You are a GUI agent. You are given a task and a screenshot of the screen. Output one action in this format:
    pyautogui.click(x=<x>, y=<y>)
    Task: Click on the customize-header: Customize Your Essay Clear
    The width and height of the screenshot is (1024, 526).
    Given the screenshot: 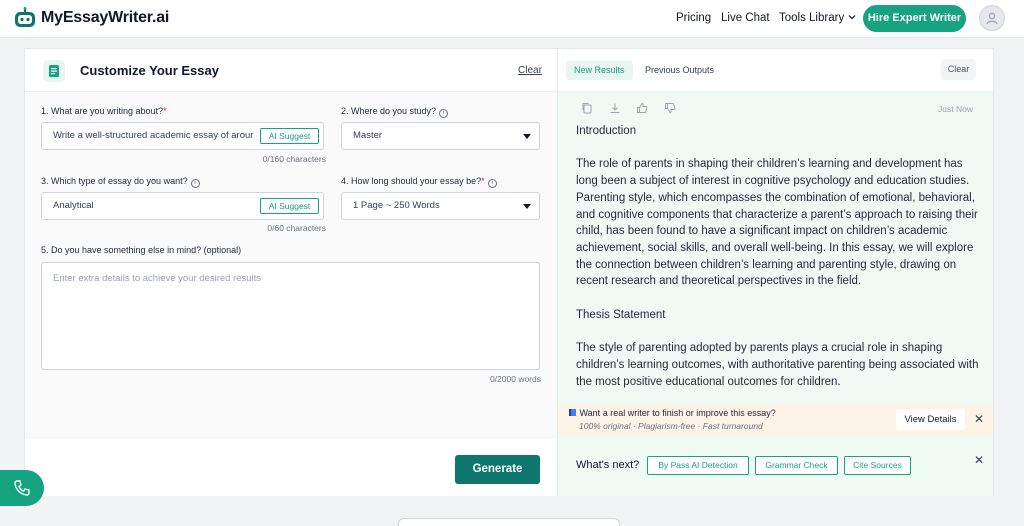 What is the action you would take?
    pyautogui.click(x=291, y=70)
    